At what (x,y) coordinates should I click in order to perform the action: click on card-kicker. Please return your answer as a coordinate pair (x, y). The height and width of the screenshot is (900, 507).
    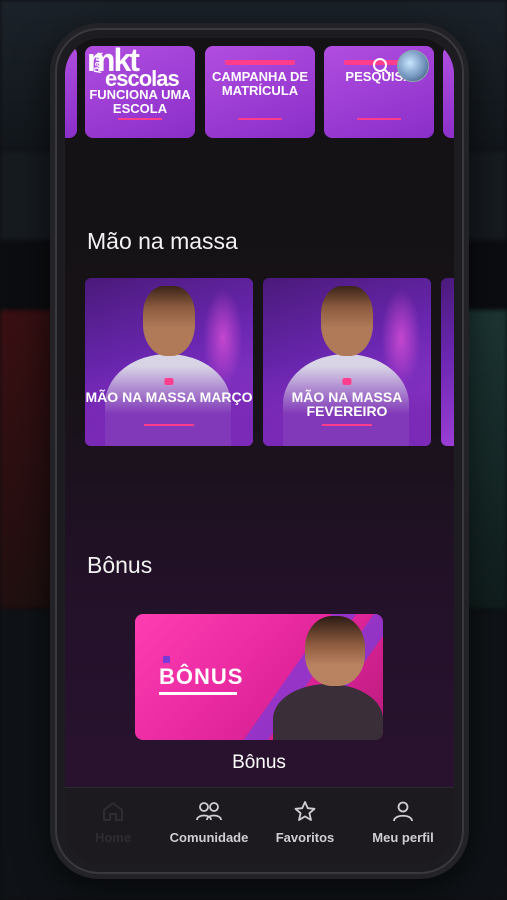
    Looking at the image, I should click on (167, 659).